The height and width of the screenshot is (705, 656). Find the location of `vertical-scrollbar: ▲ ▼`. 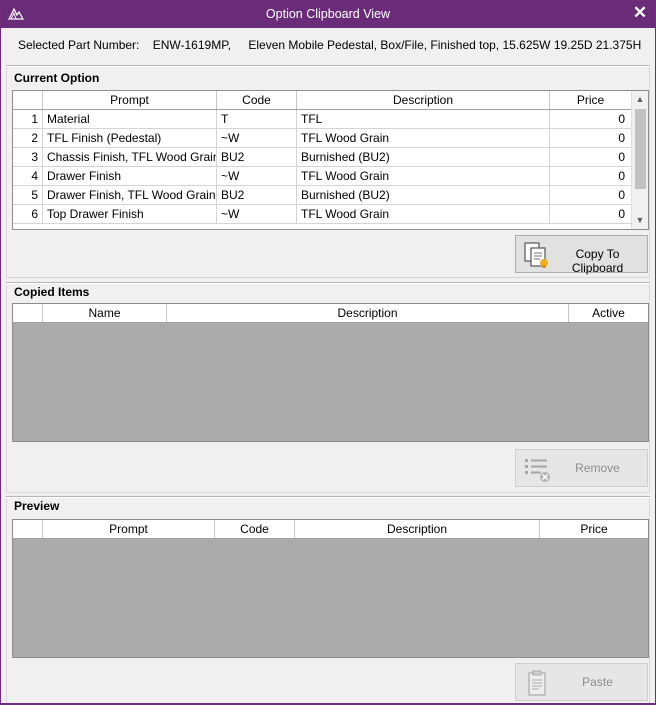

vertical-scrollbar: ▲ ▼ is located at coordinates (639, 160).